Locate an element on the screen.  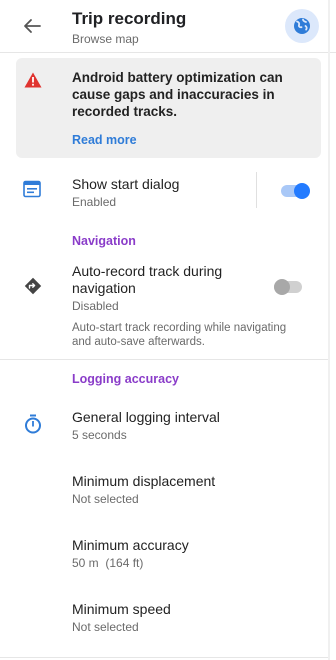
show-start-dialog-status: Enabled is located at coordinates (94, 202).